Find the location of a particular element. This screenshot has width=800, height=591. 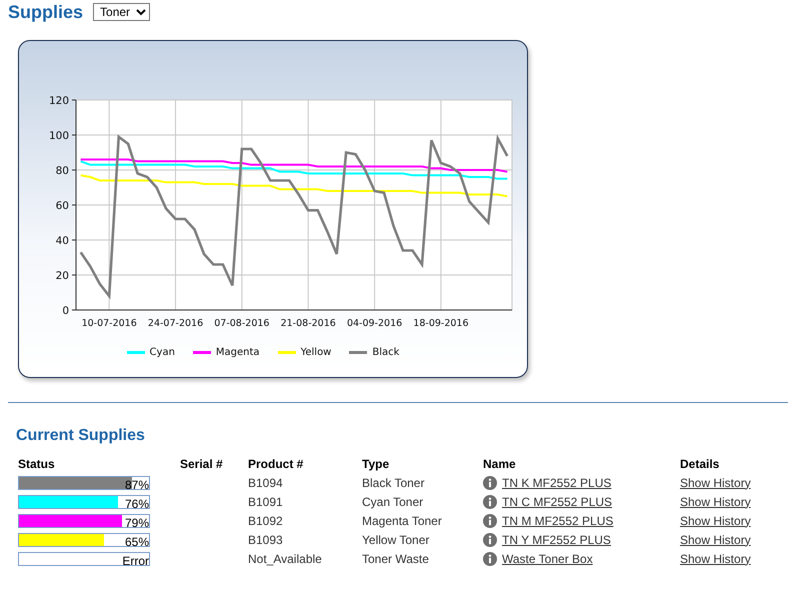

column-header: Details is located at coordinates (700, 464).